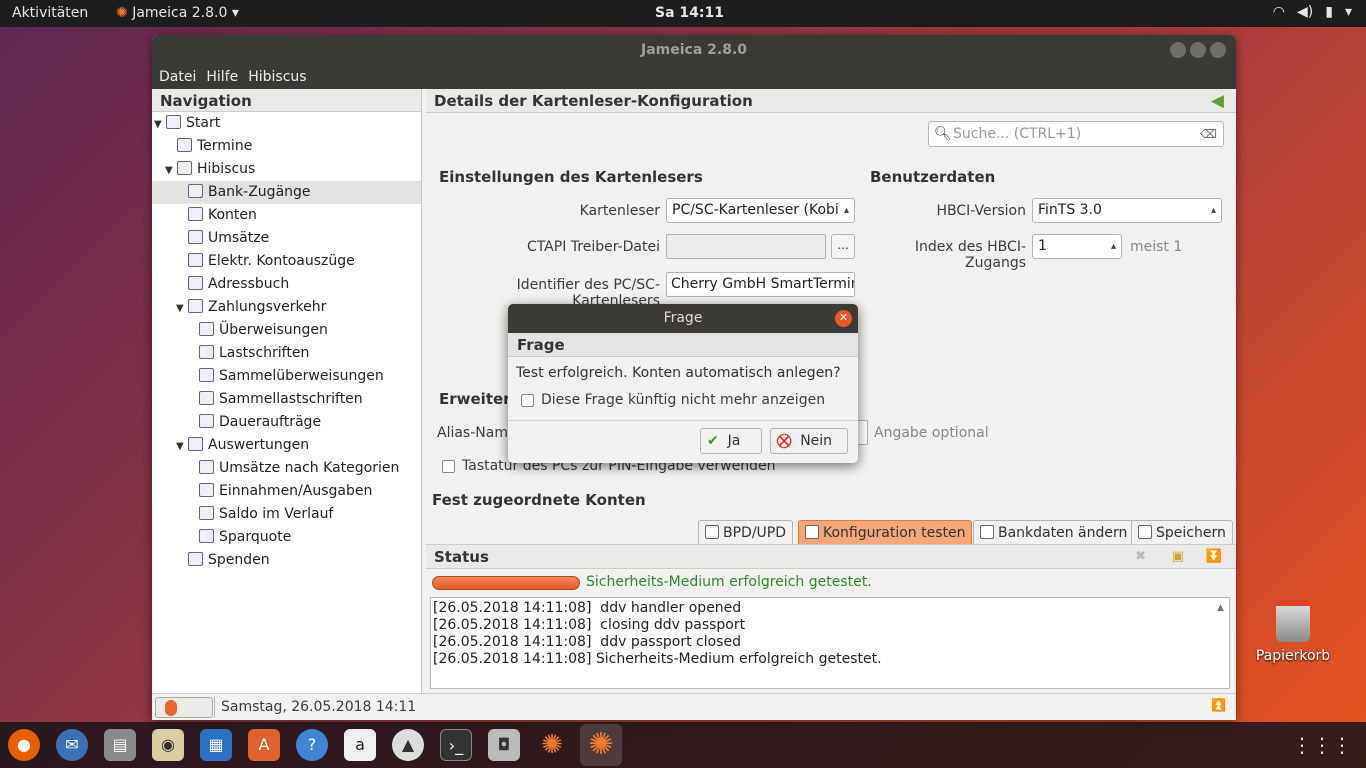  What do you see at coordinates (206, 398) in the screenshot?
I see `collective-debit-icon` at bounding box center [206, 398].